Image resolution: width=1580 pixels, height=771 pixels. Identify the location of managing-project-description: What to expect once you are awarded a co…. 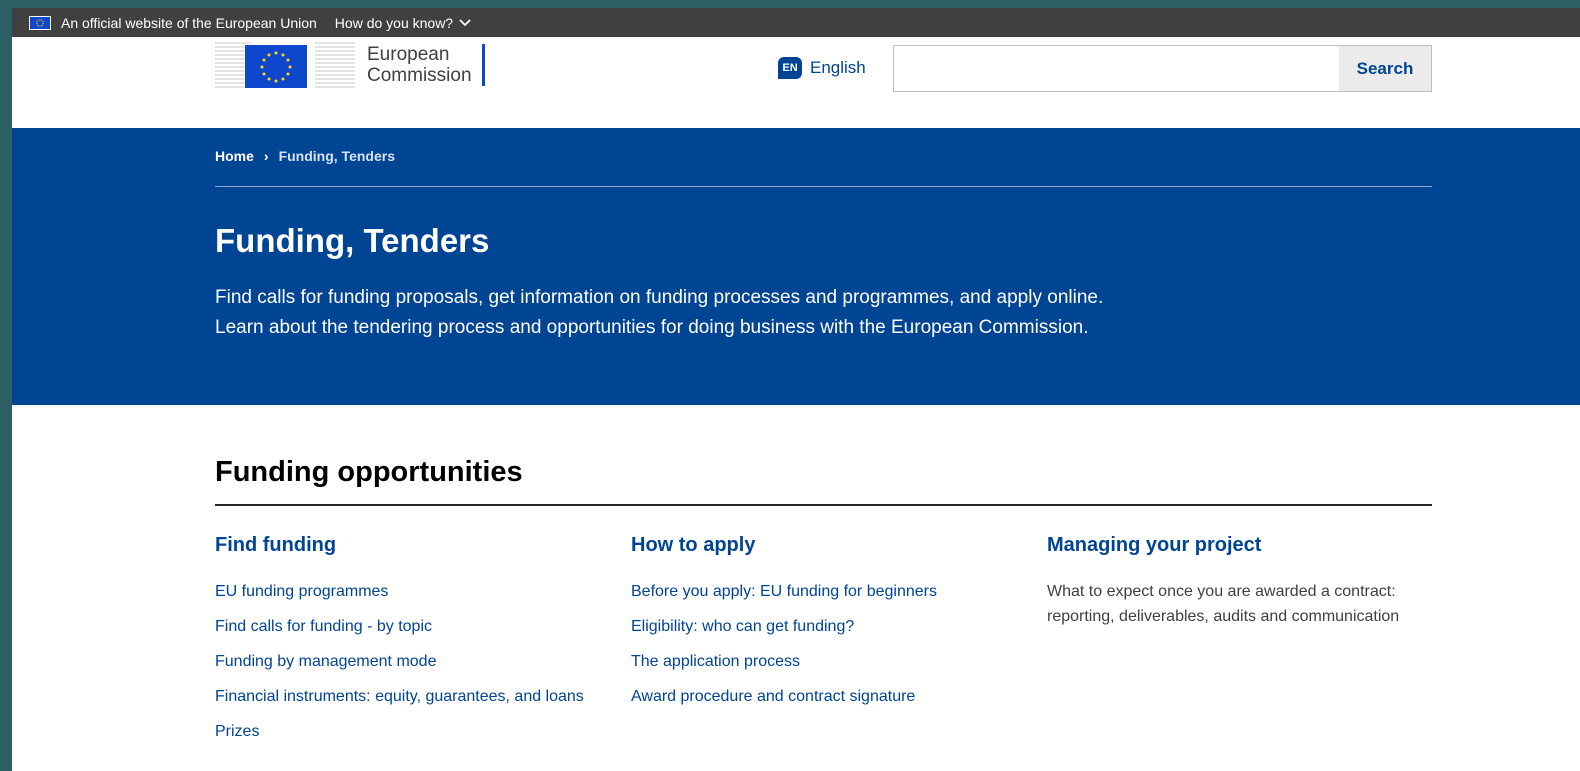
(1223, 604).